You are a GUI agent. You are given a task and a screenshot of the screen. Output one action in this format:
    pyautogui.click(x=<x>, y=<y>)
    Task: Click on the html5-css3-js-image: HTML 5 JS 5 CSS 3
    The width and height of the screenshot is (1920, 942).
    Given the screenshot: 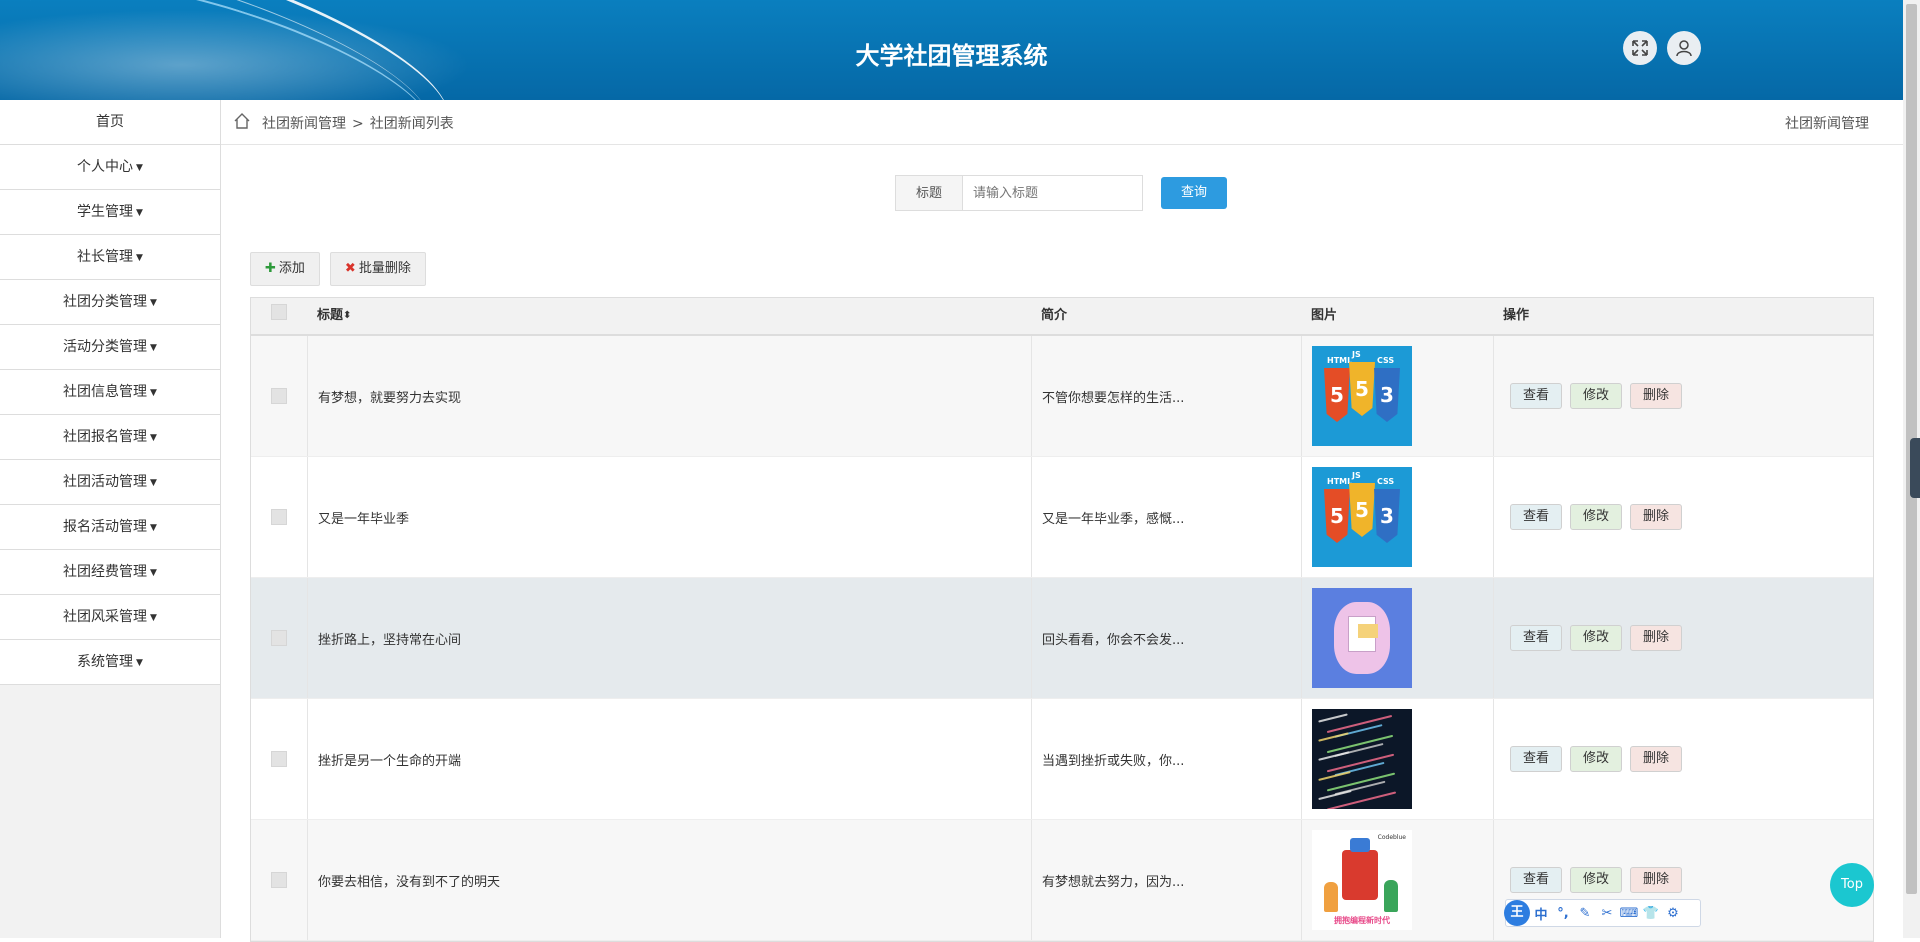 What is the action you would take?
    pyautogui.click(x=1362, y=396)
    